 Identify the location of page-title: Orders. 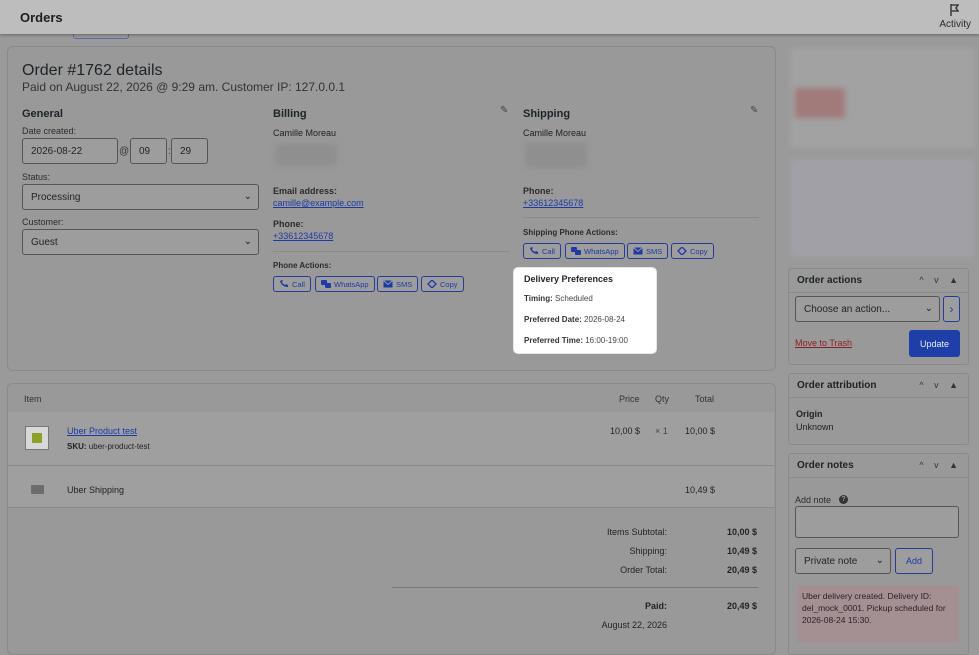
(41, 17).